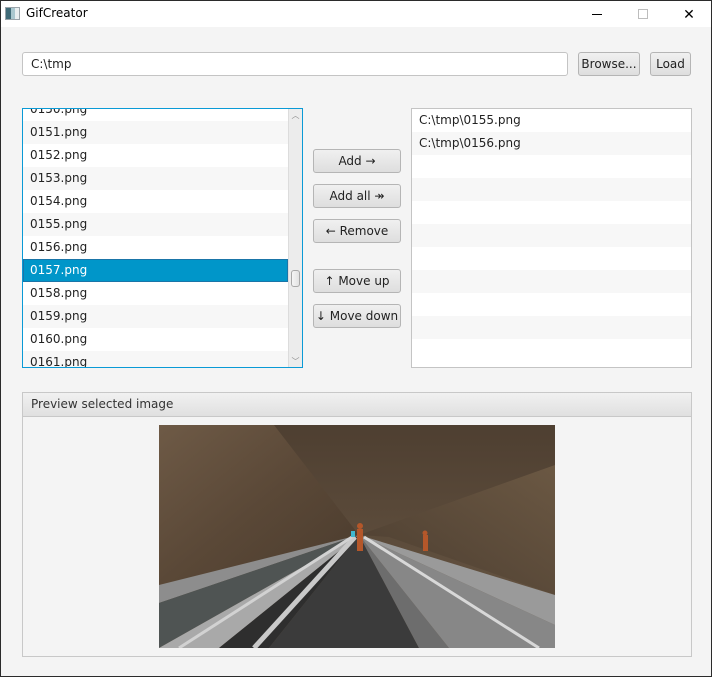 This screenshot has height=677, width=712. What do you see at coordinates (357, 161) in the screenshot?
I see `add-button: Add →` at bounding box center [357, 161].